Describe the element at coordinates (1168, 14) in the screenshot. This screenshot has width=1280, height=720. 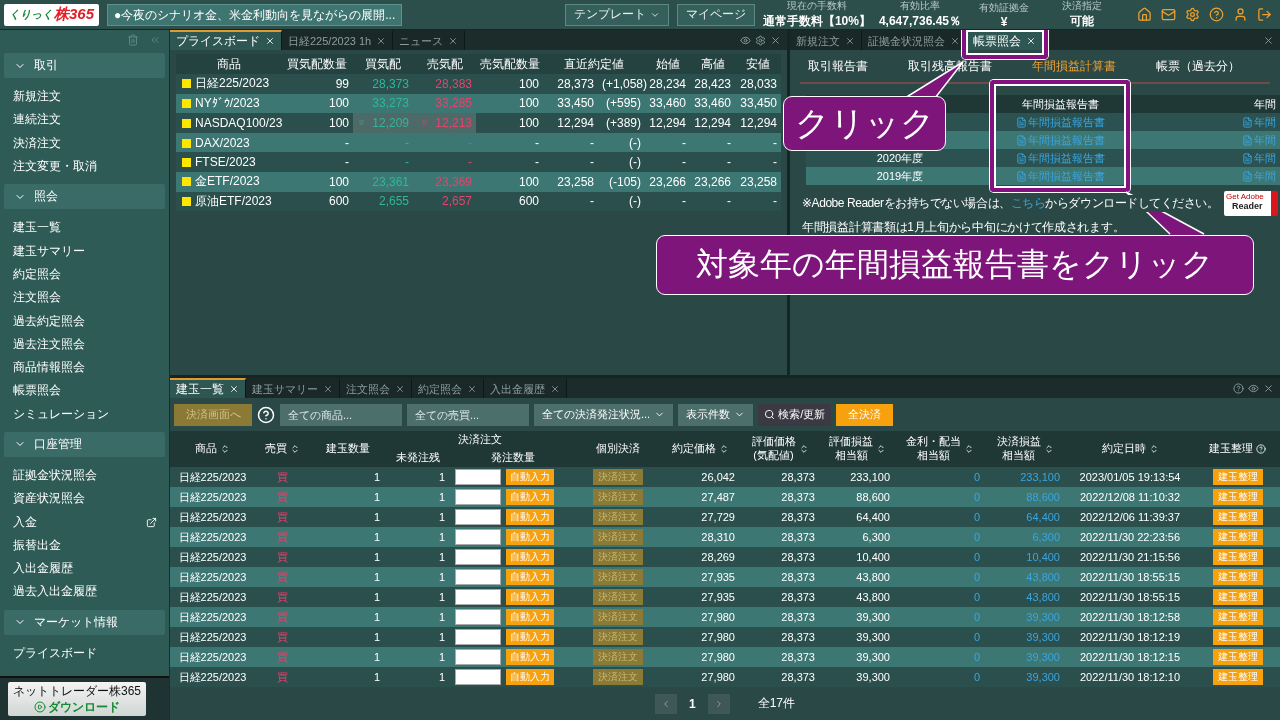
I see `mail-icon` at that location.